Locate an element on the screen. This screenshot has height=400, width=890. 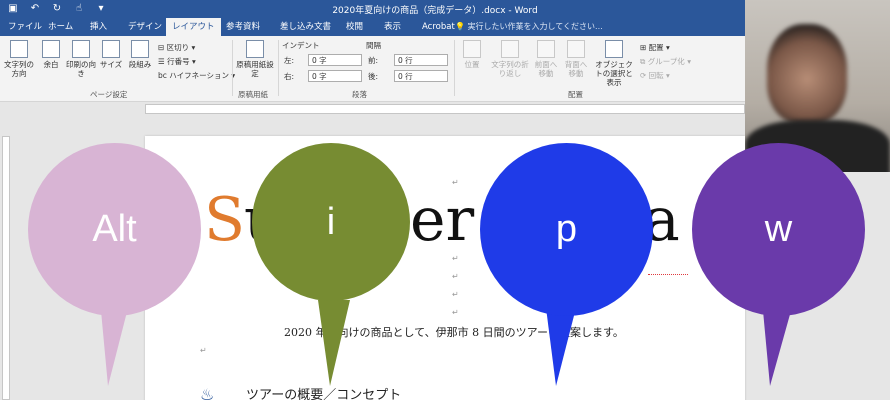
keystroke-bubble-i: i is located at coordinates (331, 222).